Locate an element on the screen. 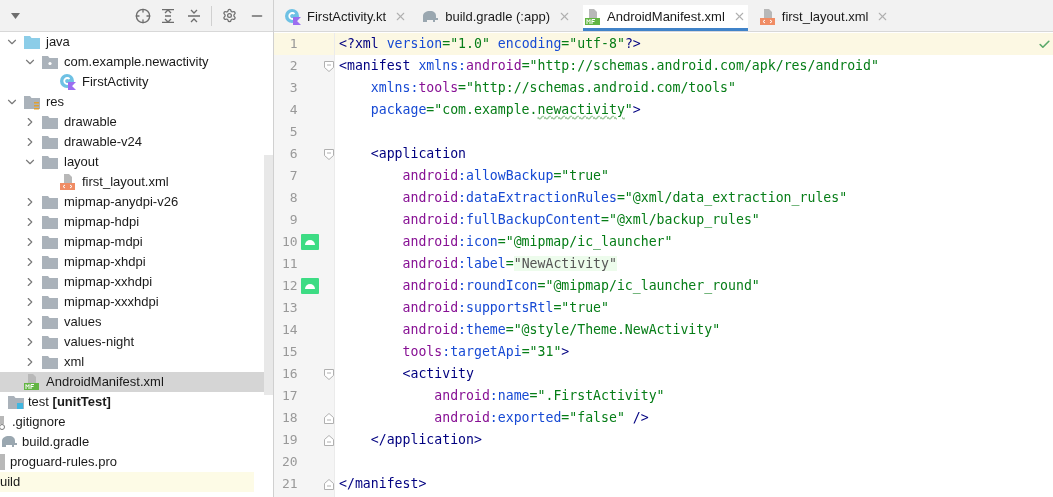 The height and width of the screenshot is (497, 1053). line-number: 18 is located at coordinates (289, 418).